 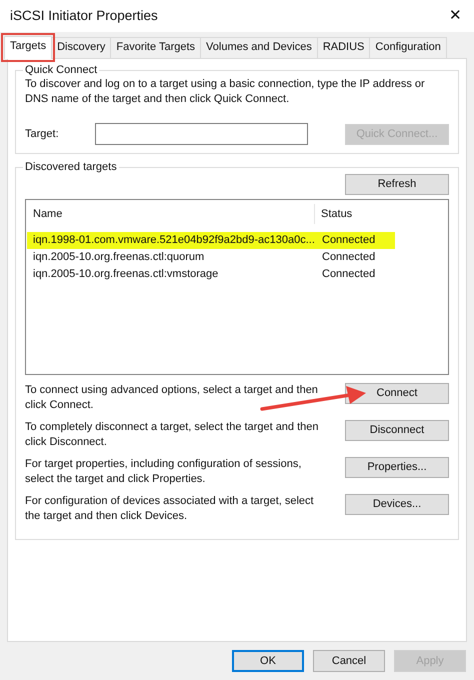 What do you see at coordinates (28, 47) in the screenshot?
I see `tab: Targets` at bounding box center [28, 47].